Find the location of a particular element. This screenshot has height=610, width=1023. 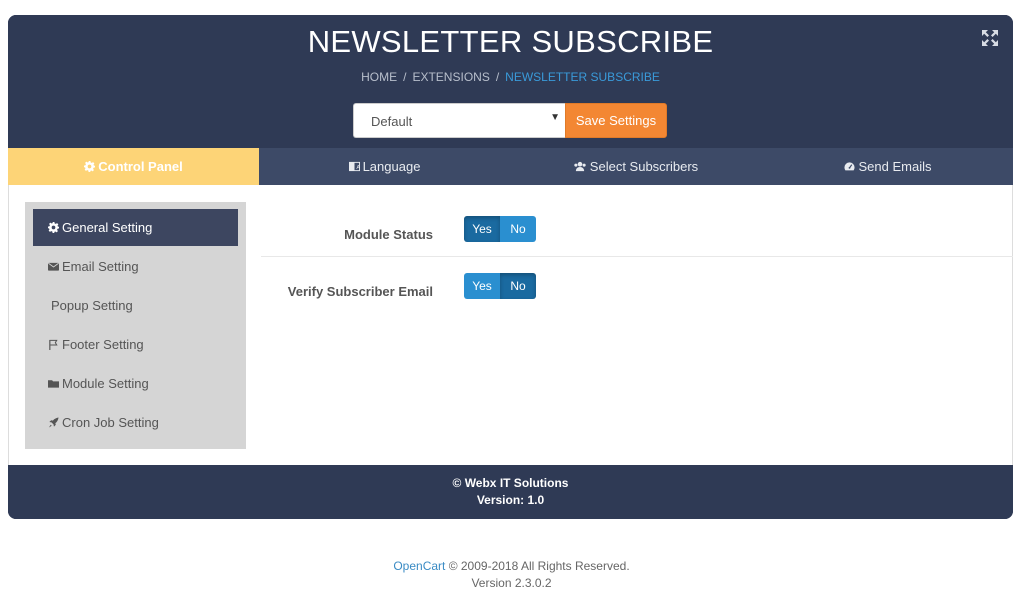

sidebar-item-label: Footer Setting is located at coordinates (103, 344).